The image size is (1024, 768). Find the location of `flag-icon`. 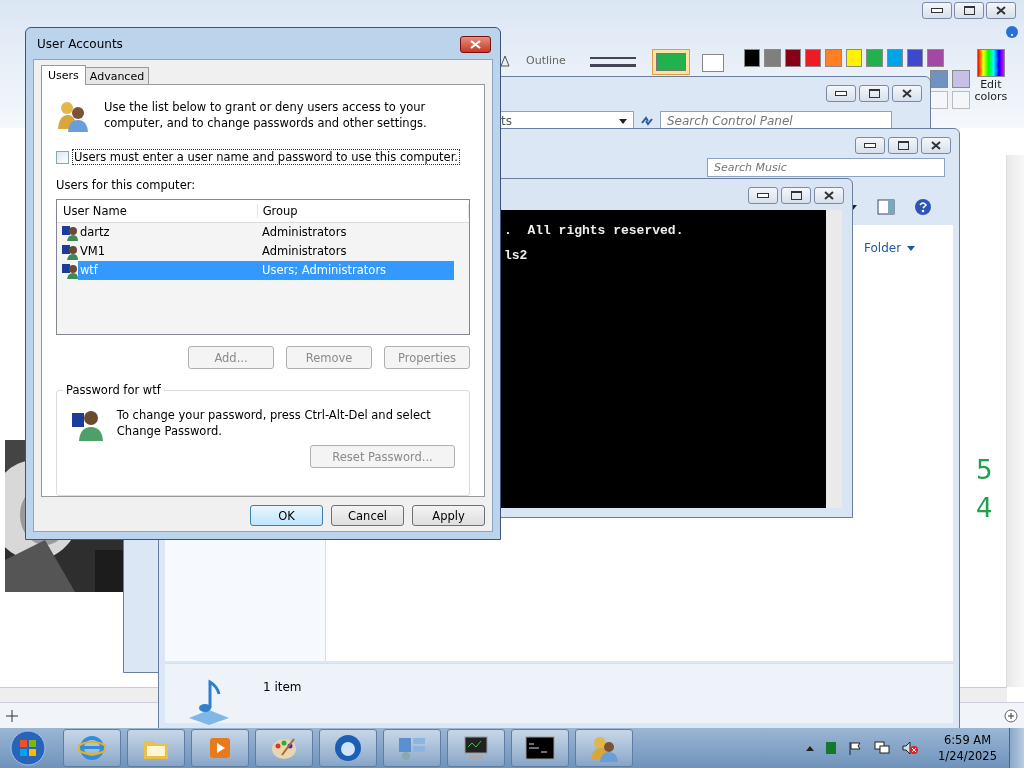

flag-icon is located at coordinates (855, 748).